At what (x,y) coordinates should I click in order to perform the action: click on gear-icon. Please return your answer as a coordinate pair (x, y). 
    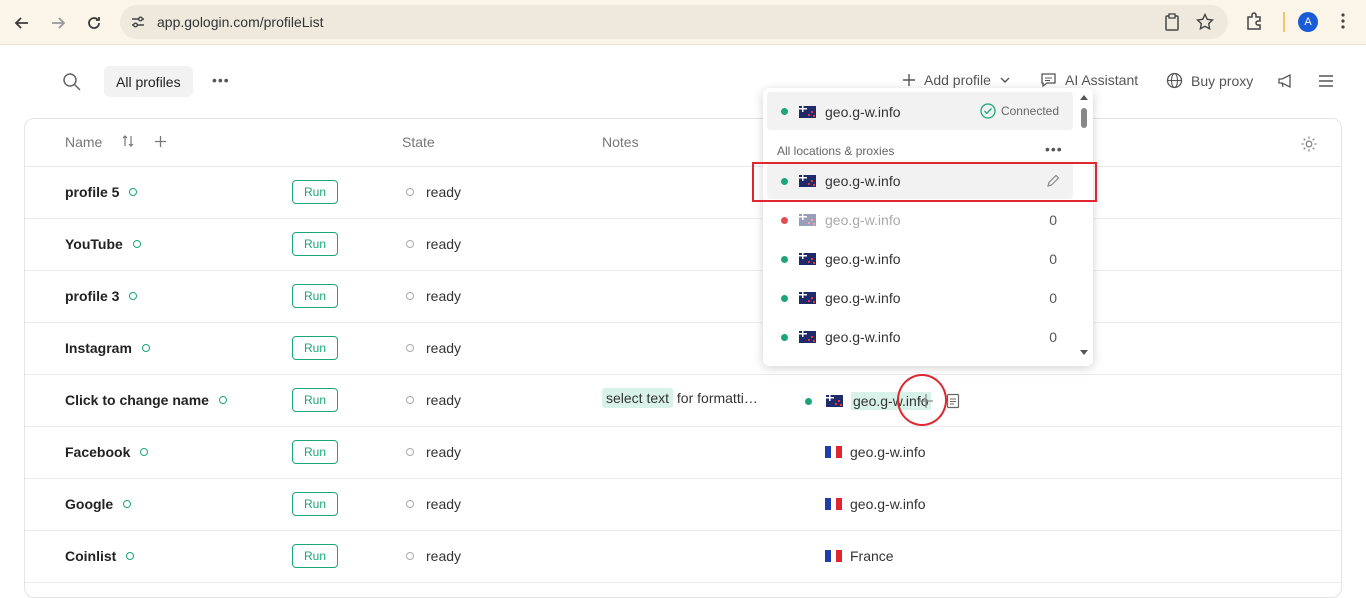
    Looking at the image, I should click on (1309, 144).